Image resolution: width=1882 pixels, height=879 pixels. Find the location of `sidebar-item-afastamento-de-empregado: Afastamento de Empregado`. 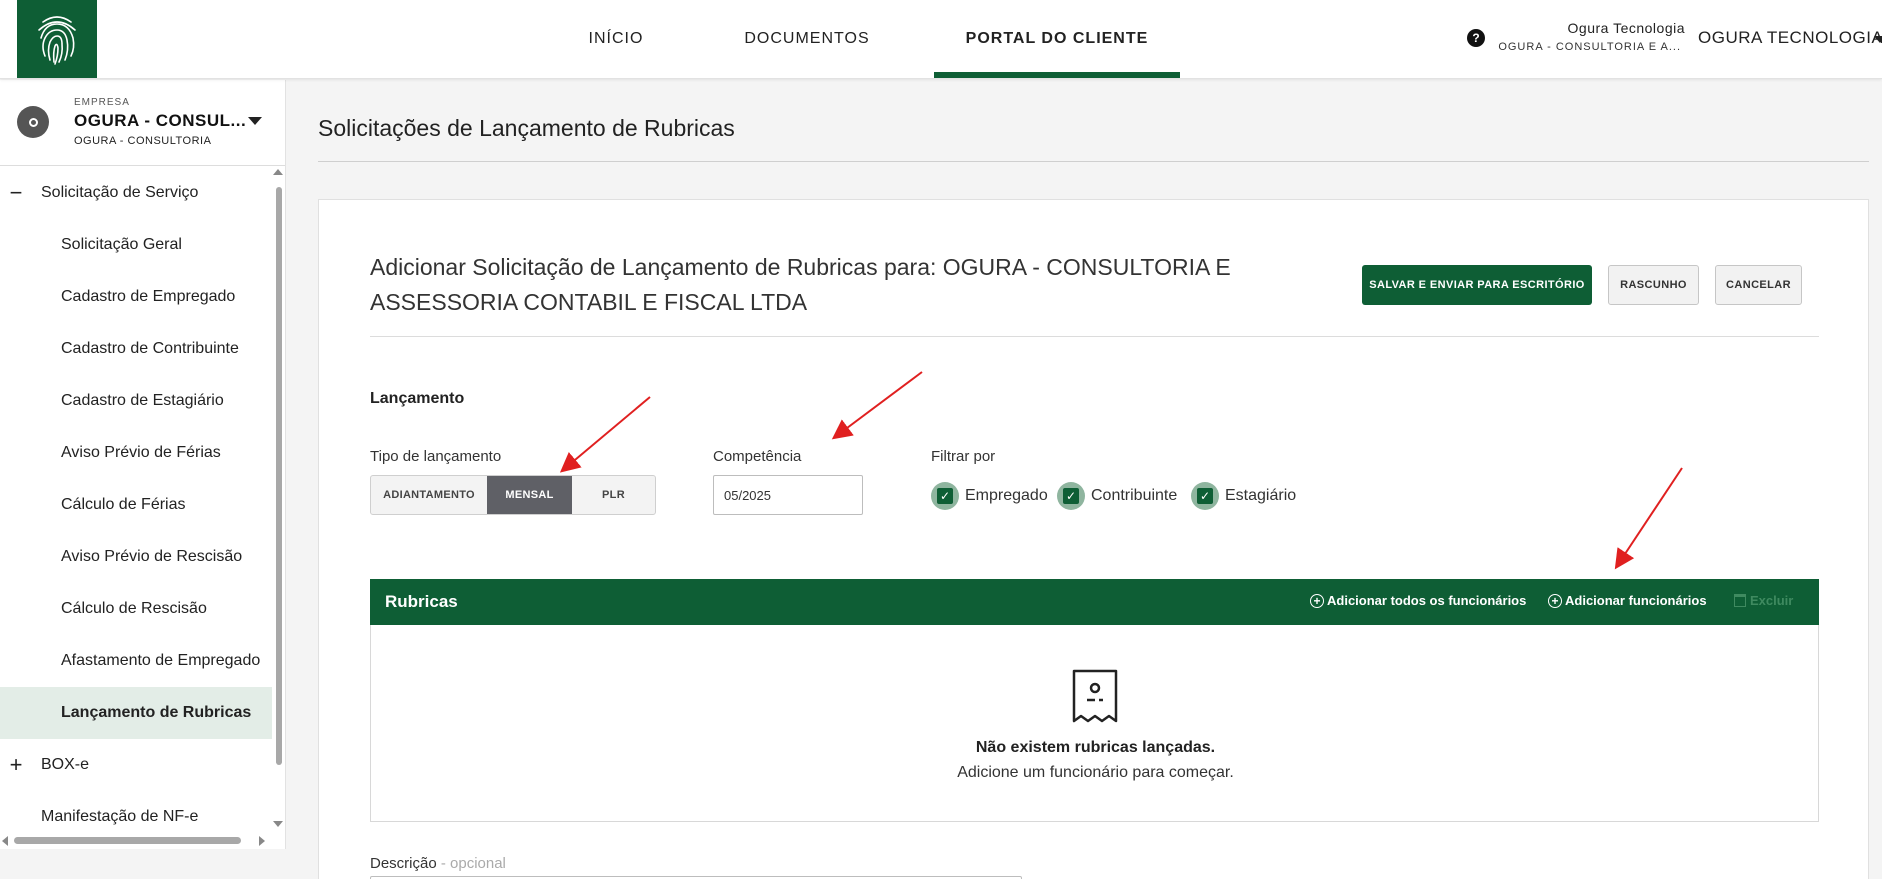

sidebar-item-afastamento-de-empregado: Afastamento de Empregado is located at coordinates (136, 661).